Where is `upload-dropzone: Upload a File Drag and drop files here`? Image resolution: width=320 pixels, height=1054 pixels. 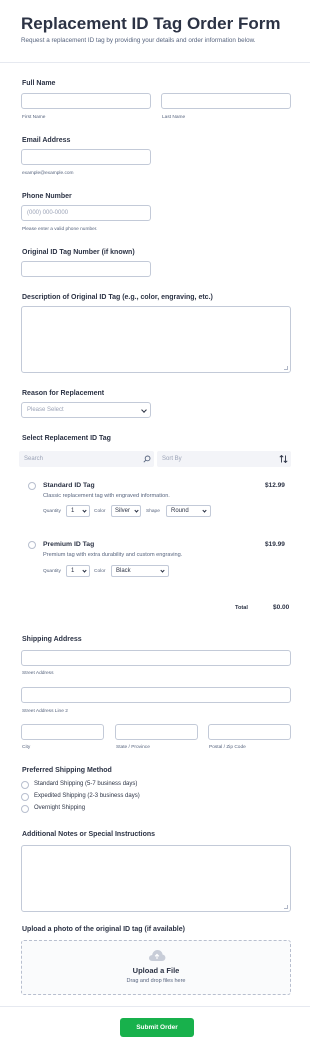 upload-dropzone: Upload a File Drag and drop files here is located at coordinates (156, 967).